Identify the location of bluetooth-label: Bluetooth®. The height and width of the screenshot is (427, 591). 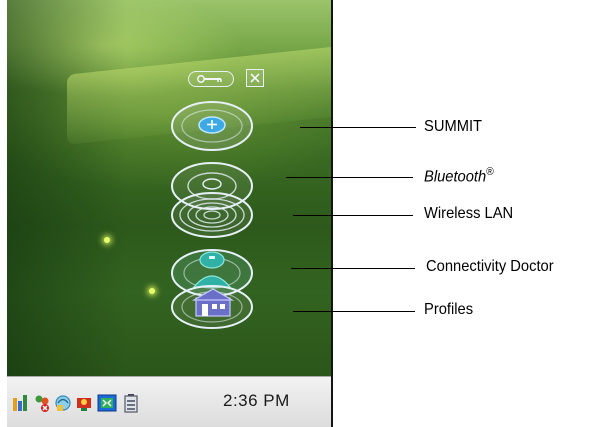
(459, 176).